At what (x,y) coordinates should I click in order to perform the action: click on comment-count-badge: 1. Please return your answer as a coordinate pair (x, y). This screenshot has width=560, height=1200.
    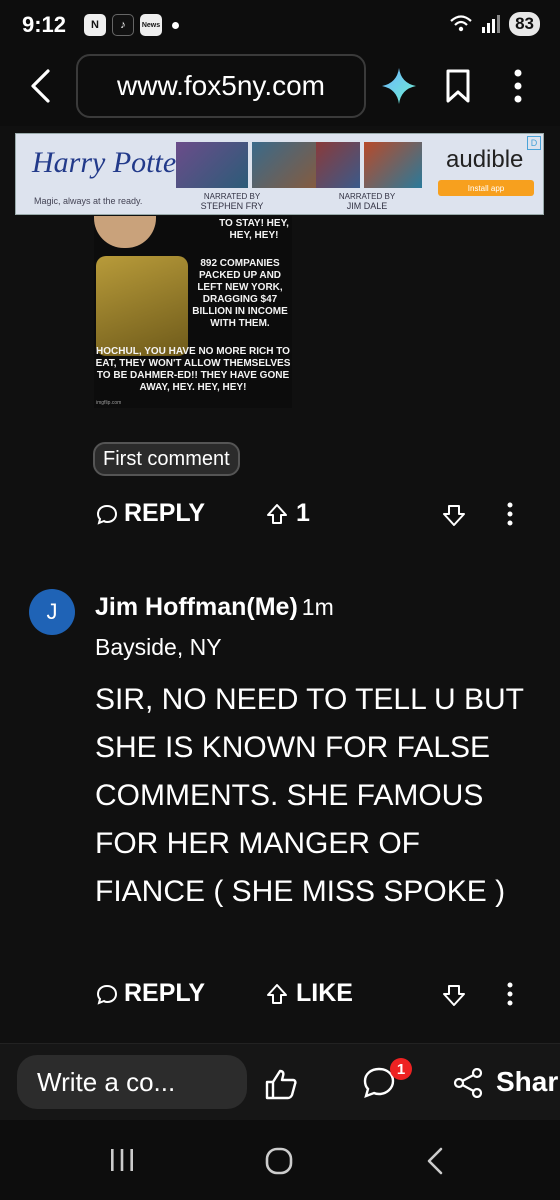
    Looking at the image, I should click on (401, 1069).